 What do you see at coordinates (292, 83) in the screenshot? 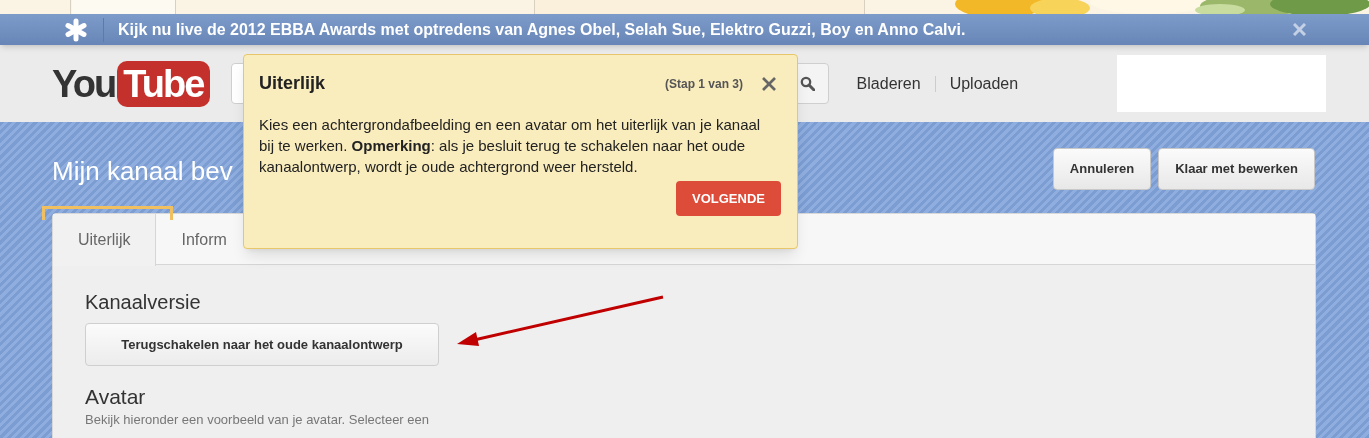
I see `popover-title: Uiterlijk` at bounding box center [292, 83].